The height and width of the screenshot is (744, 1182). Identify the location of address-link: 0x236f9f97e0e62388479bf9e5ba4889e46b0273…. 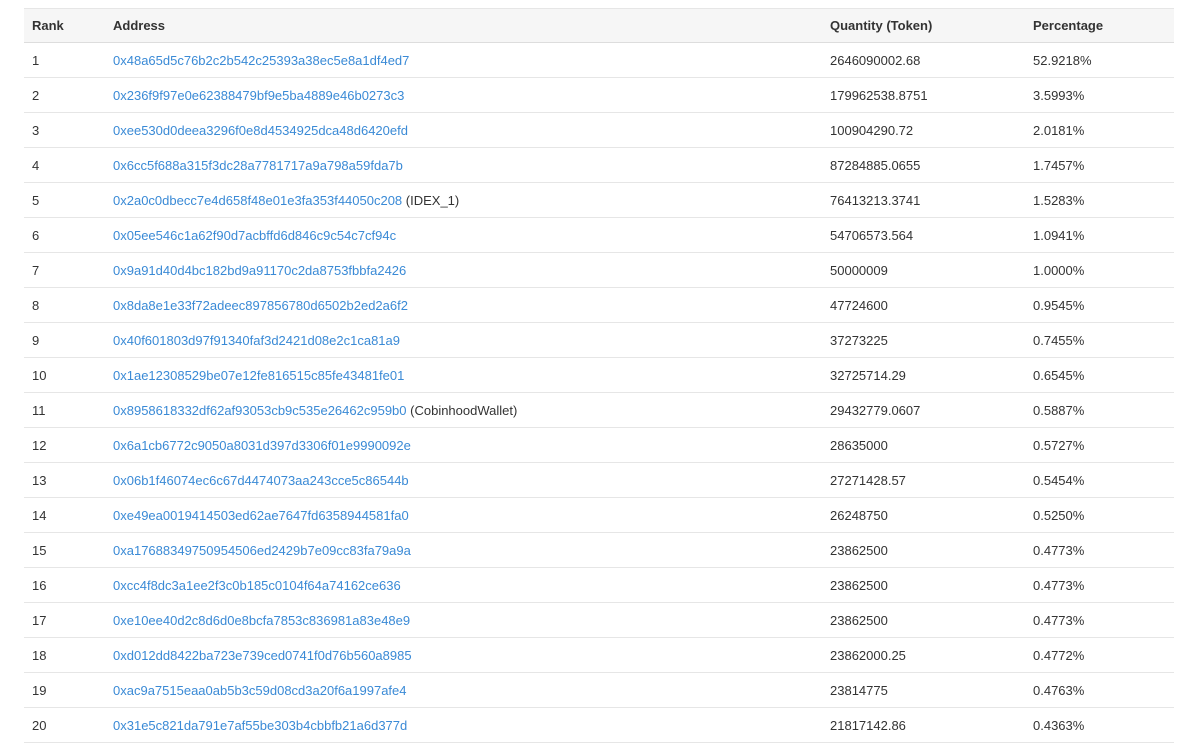
(258, 95).